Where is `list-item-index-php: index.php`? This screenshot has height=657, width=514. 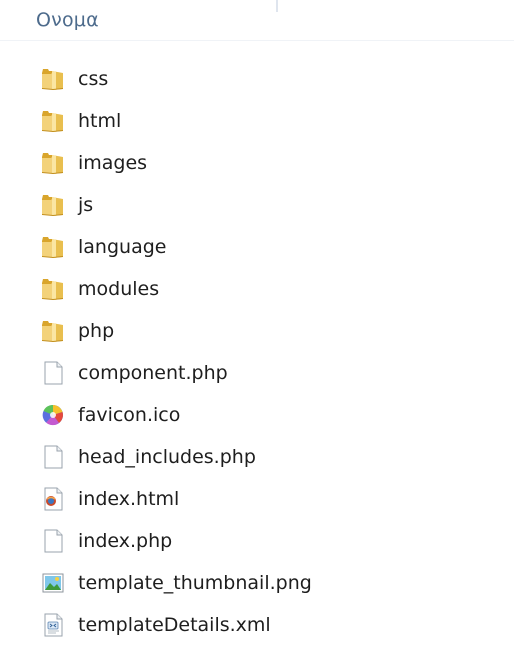 list-item-index-php: index.php is located at coordinates (257, 541).